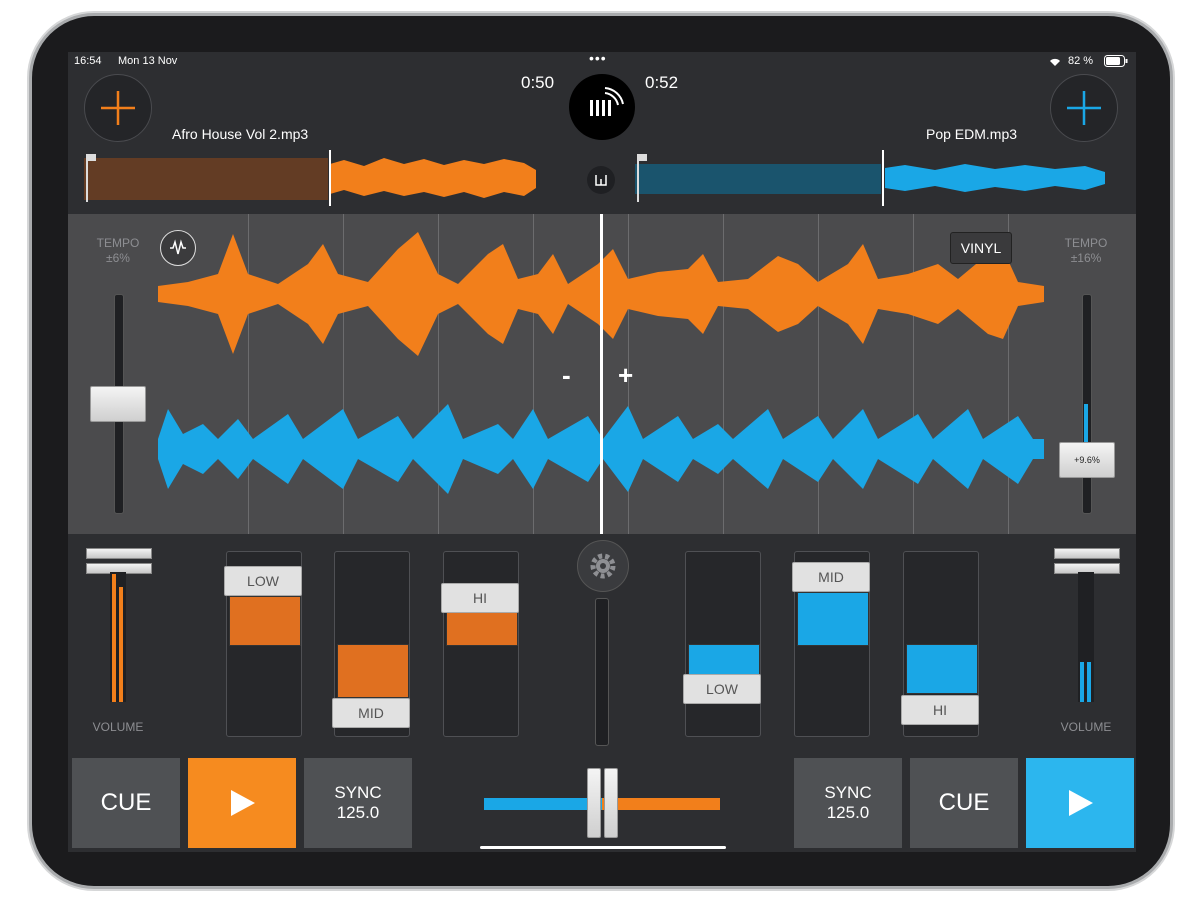  What do you see at coordinates (848, 792) in the screenshot?
I see `right-sync-label: SYNC` at bounding box center [848, 792].